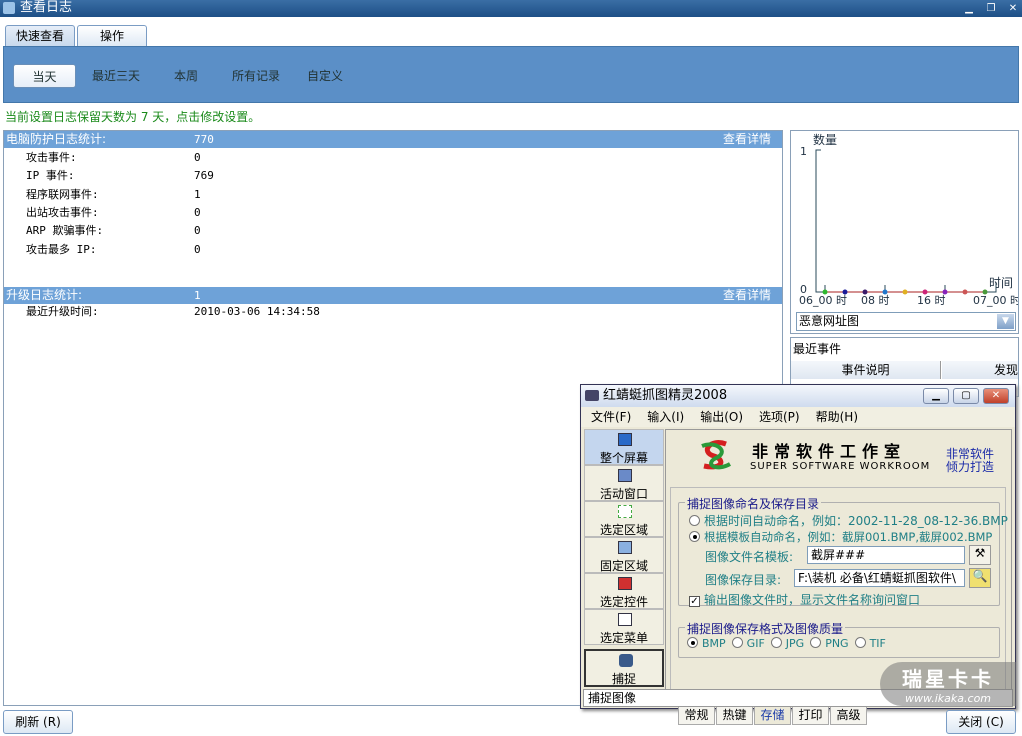 The image size is (1022, 736). Describe the element at coordinates (755, 643) in the screenshot. I see `format-label: GIF` at that location.